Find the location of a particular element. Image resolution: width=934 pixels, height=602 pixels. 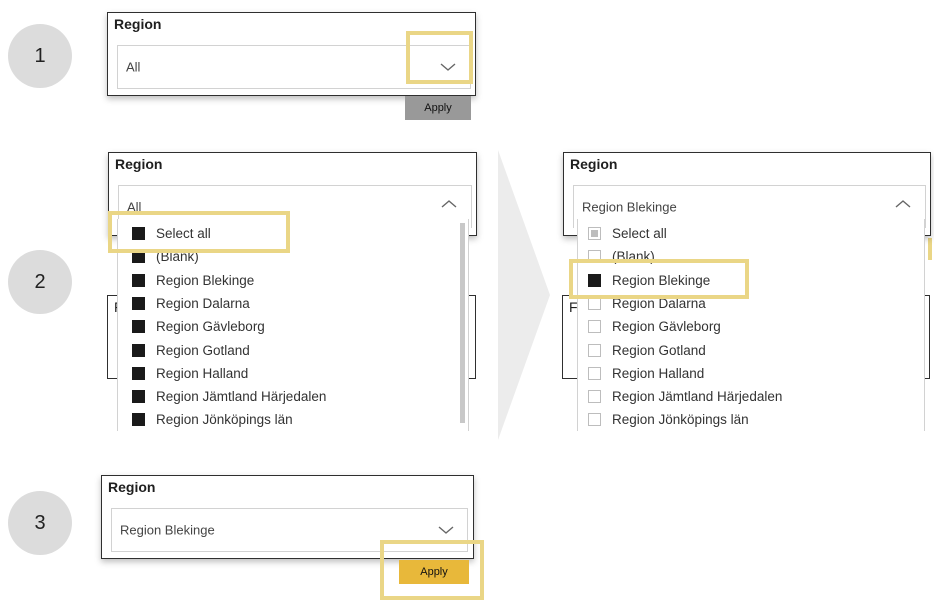

highlight-region-blekinge is located at coordinates (659, 279).